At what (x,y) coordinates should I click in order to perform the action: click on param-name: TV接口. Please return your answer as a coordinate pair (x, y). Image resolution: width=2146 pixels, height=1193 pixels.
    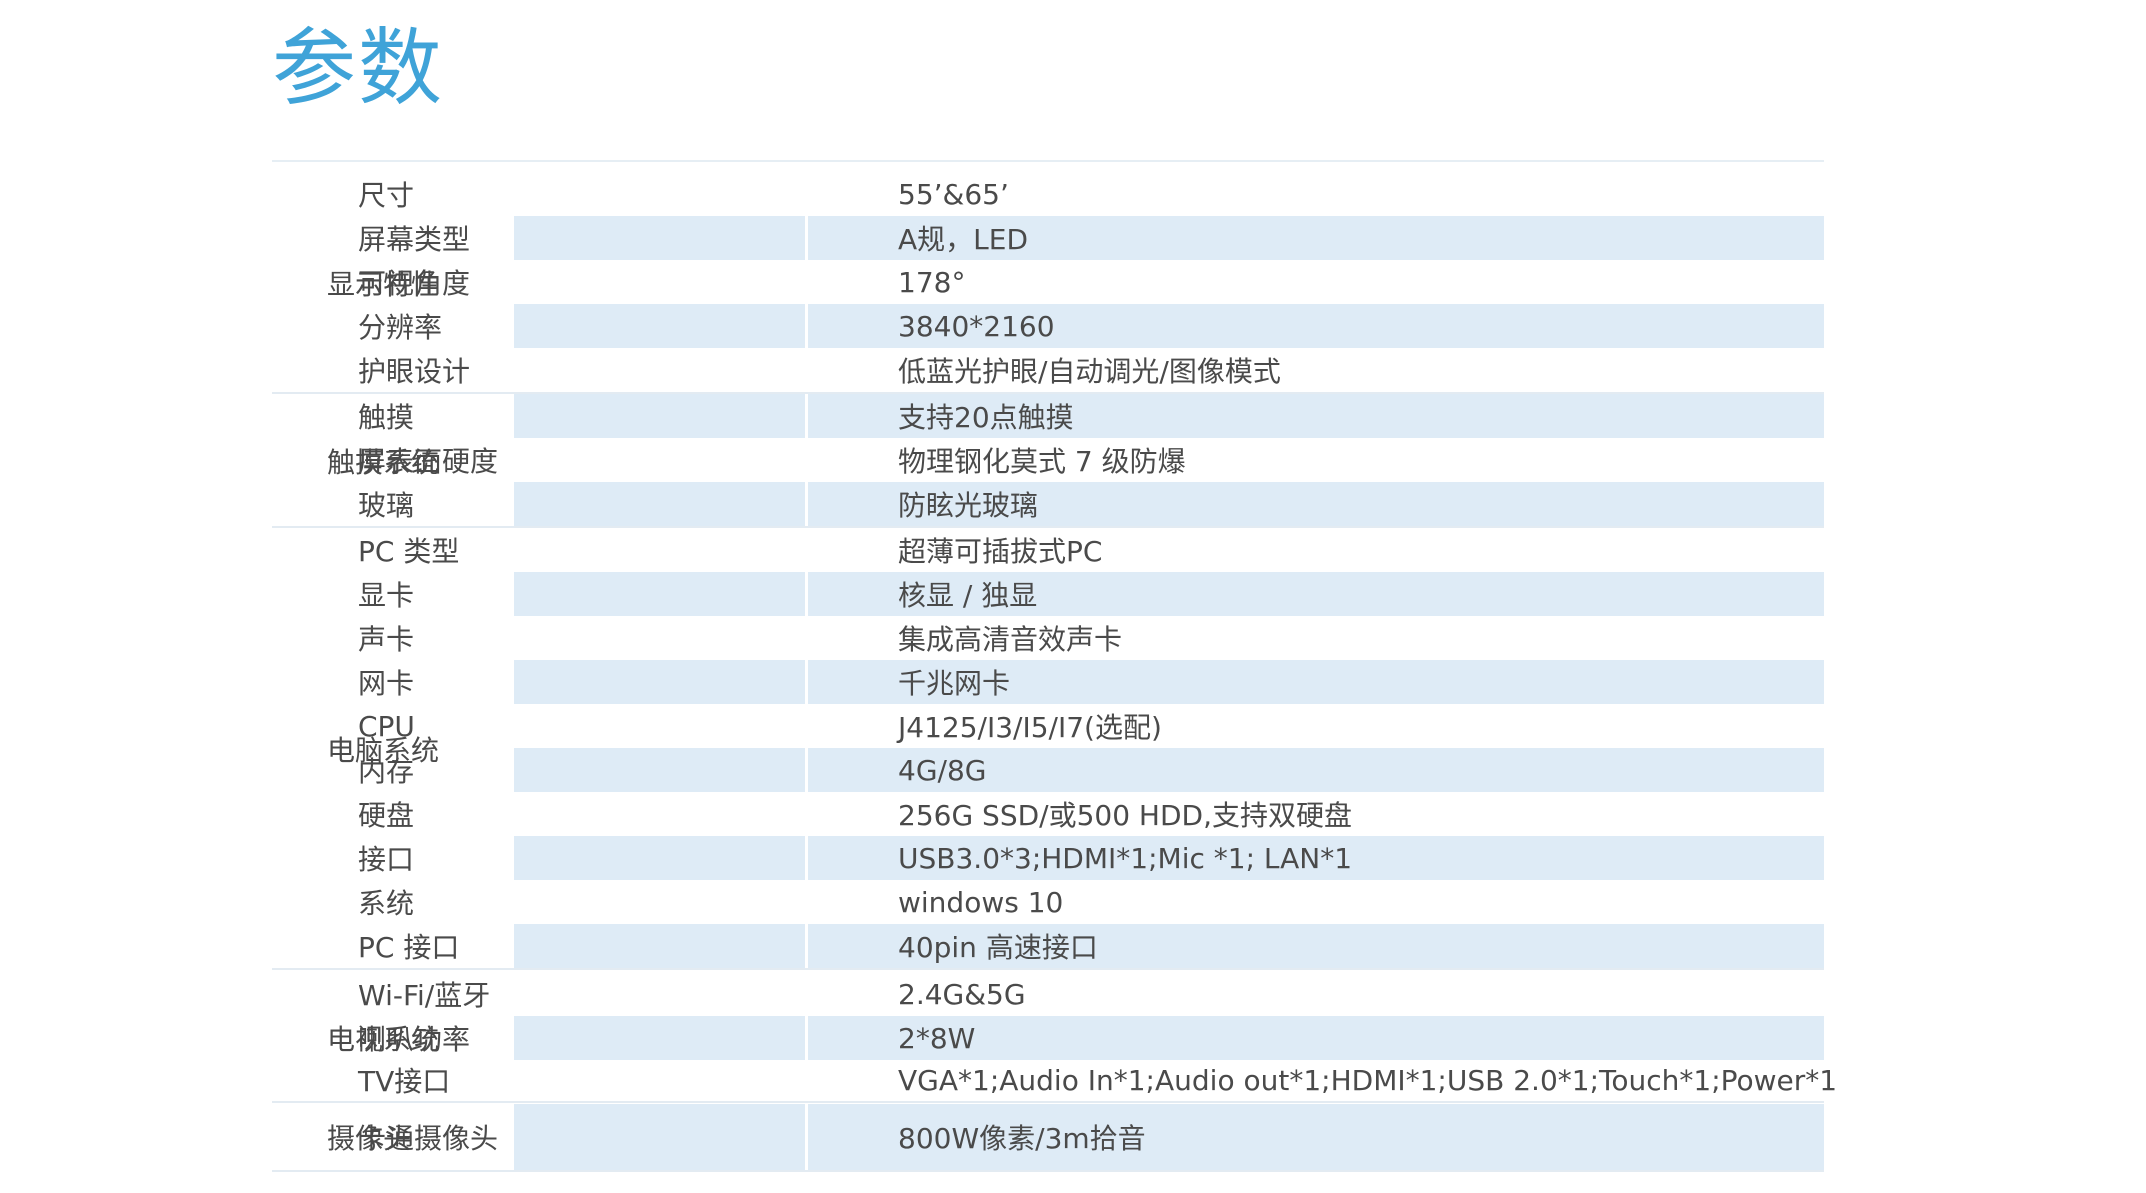
    Looking at the image, I should click on (404, 1081).